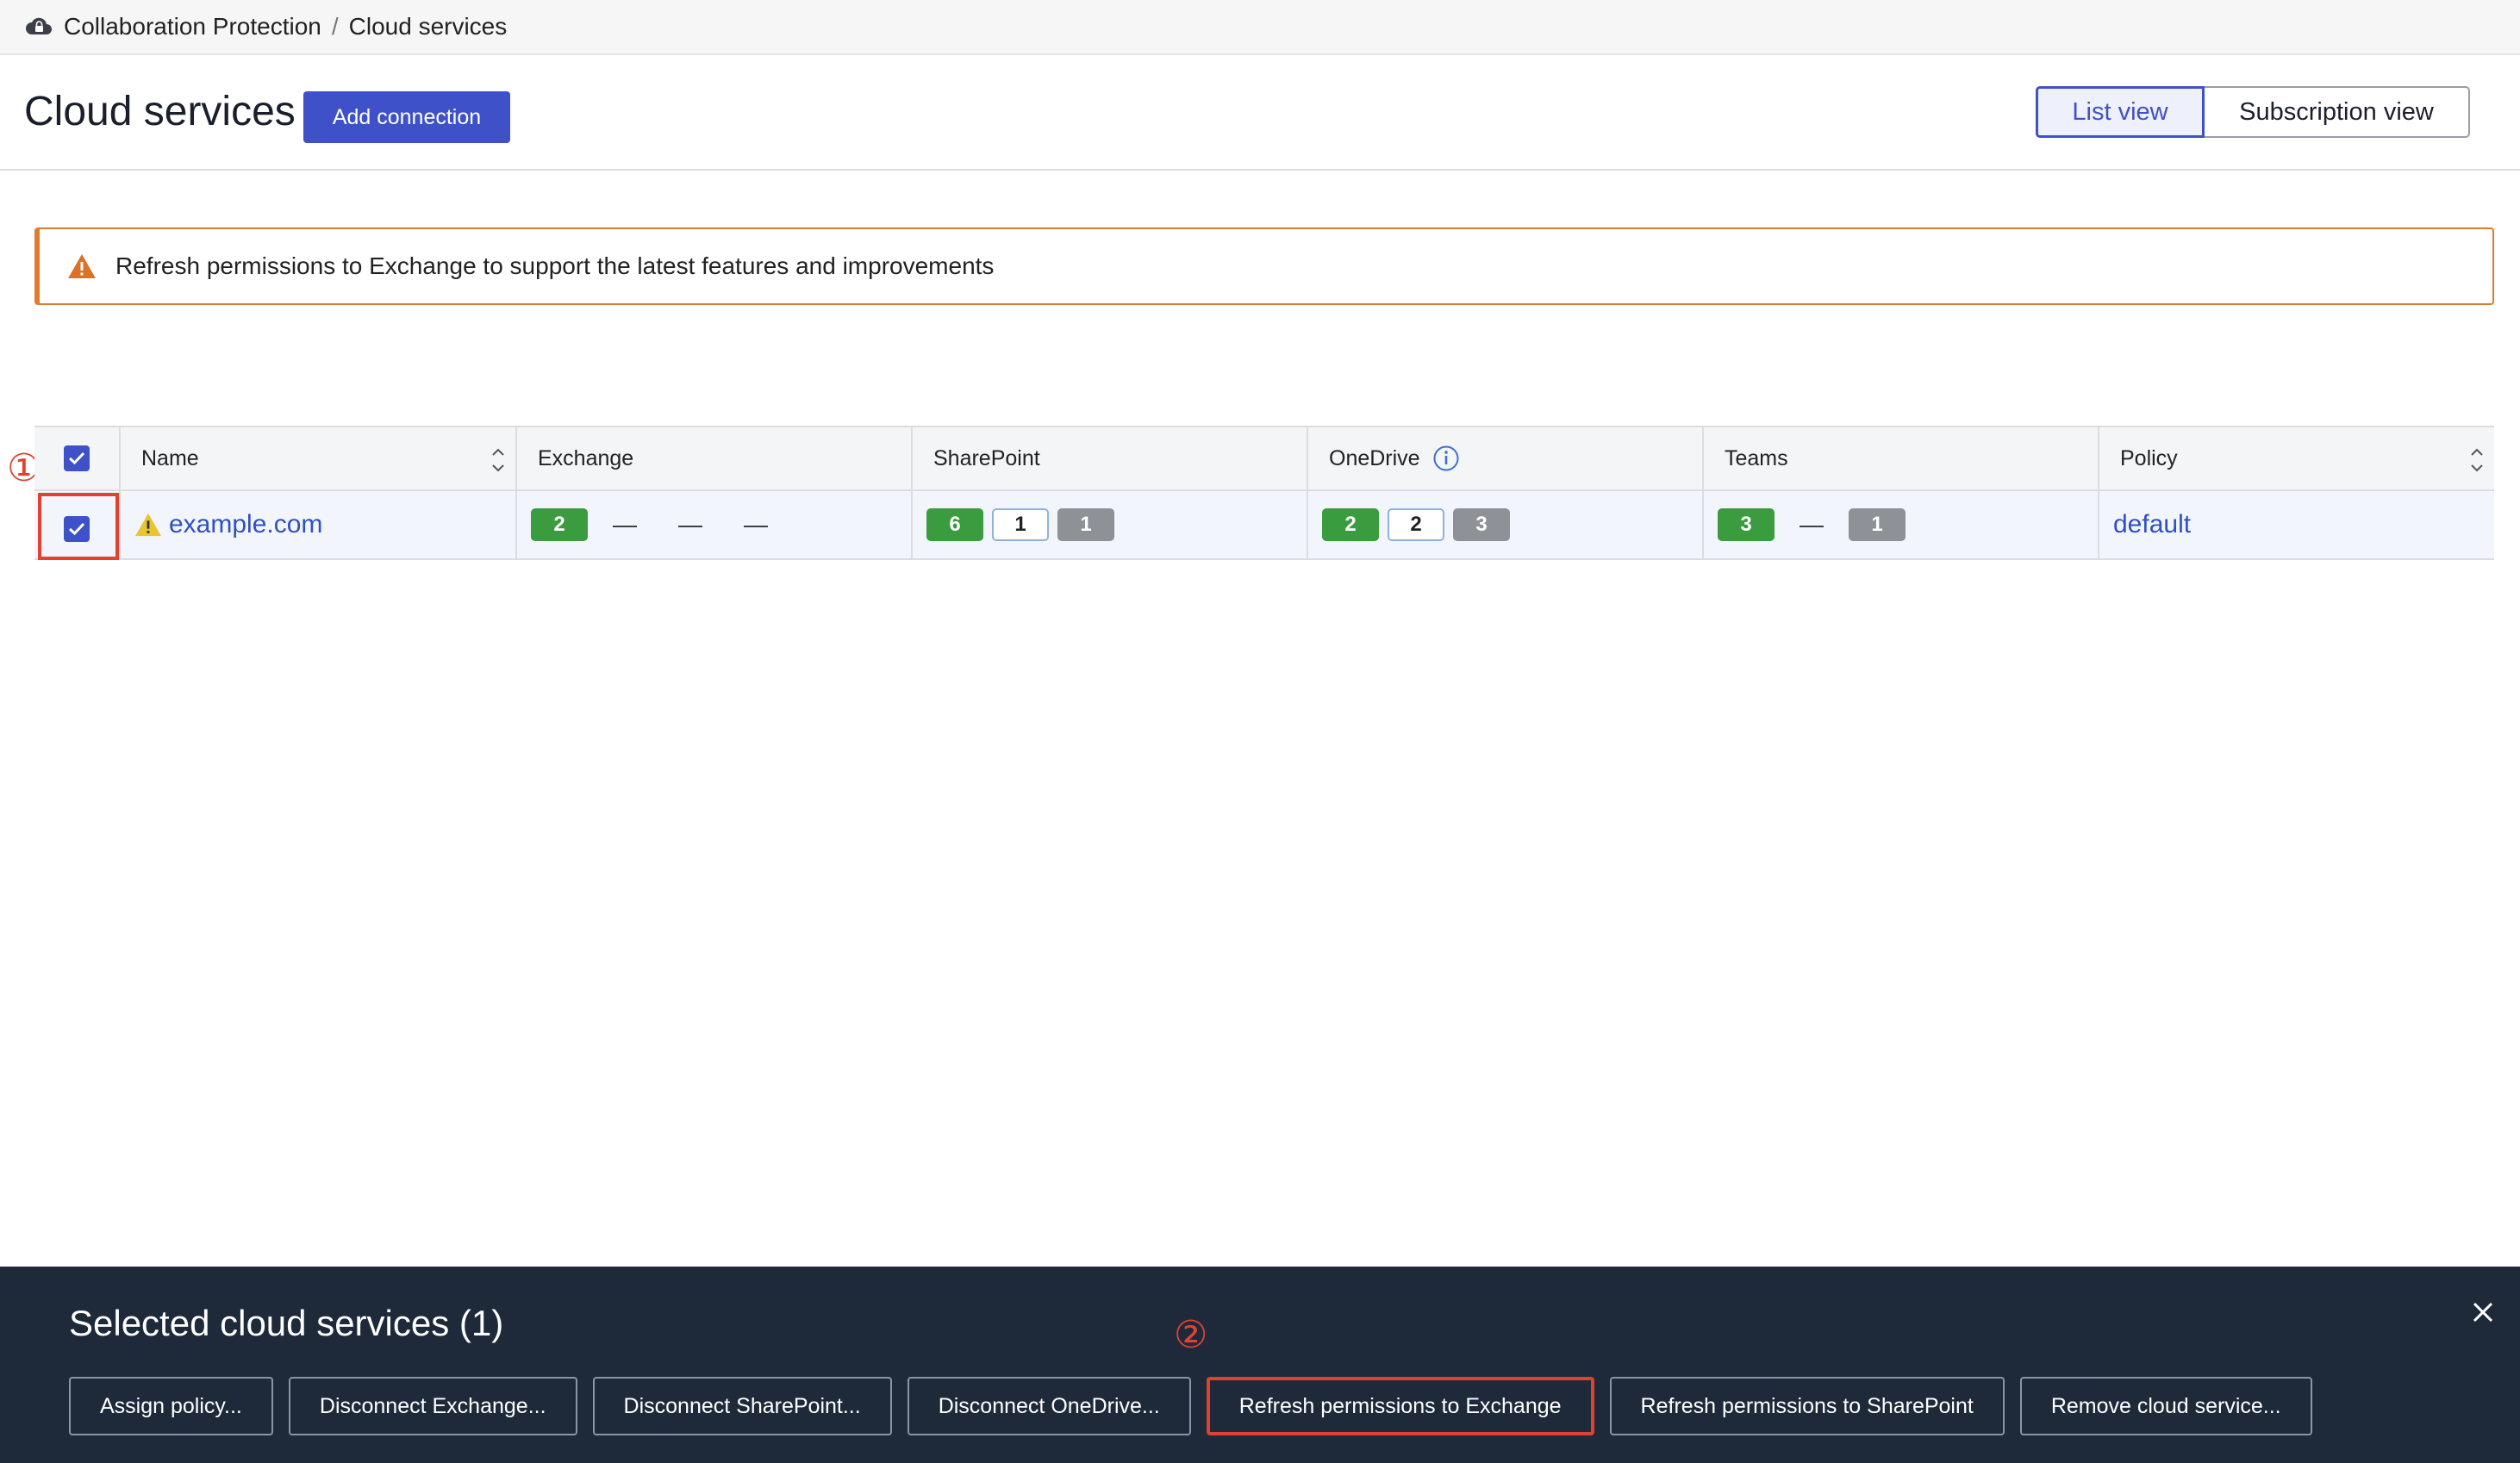 This screenshot has height=1463, width=2520. Describe the element at coordinates (1021, 524) in the screenshot. I see `status-badge-other: 1` at that location.